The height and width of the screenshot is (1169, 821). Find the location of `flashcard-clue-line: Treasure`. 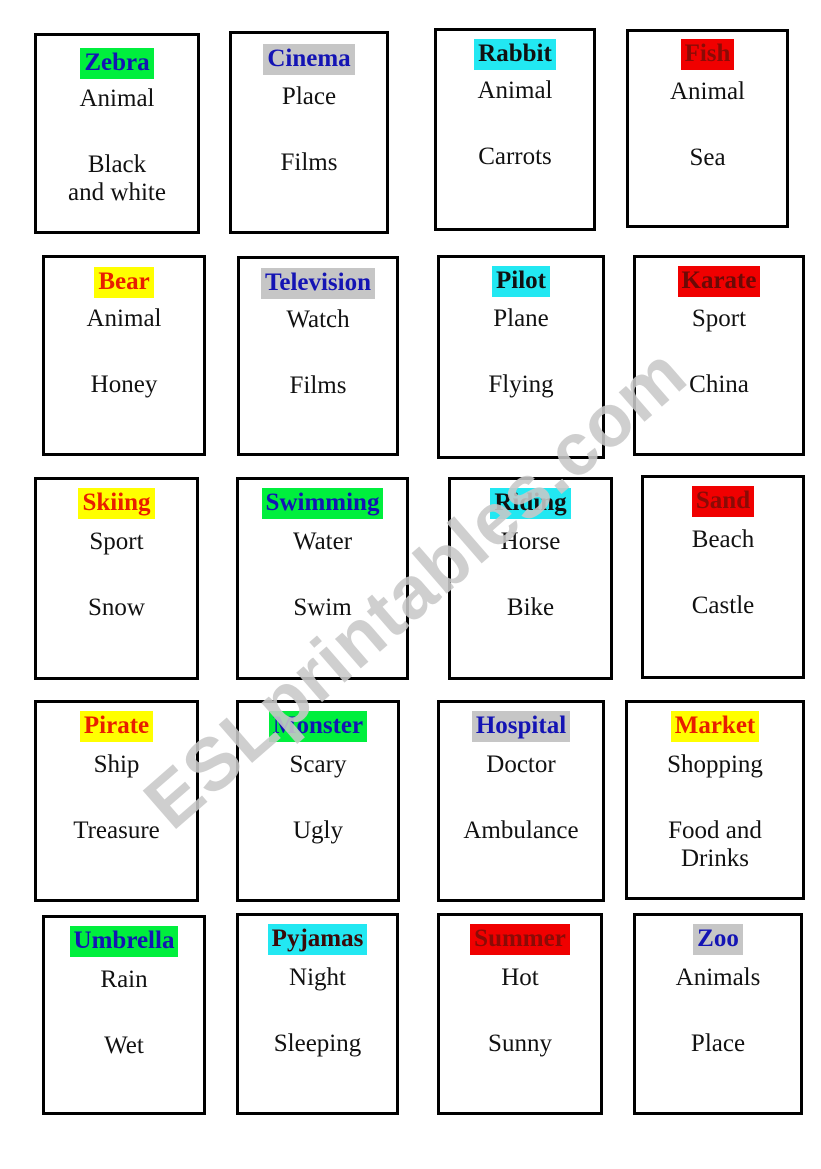

flashcard-clue-line: Treasure is located at coordinates (116, 830).